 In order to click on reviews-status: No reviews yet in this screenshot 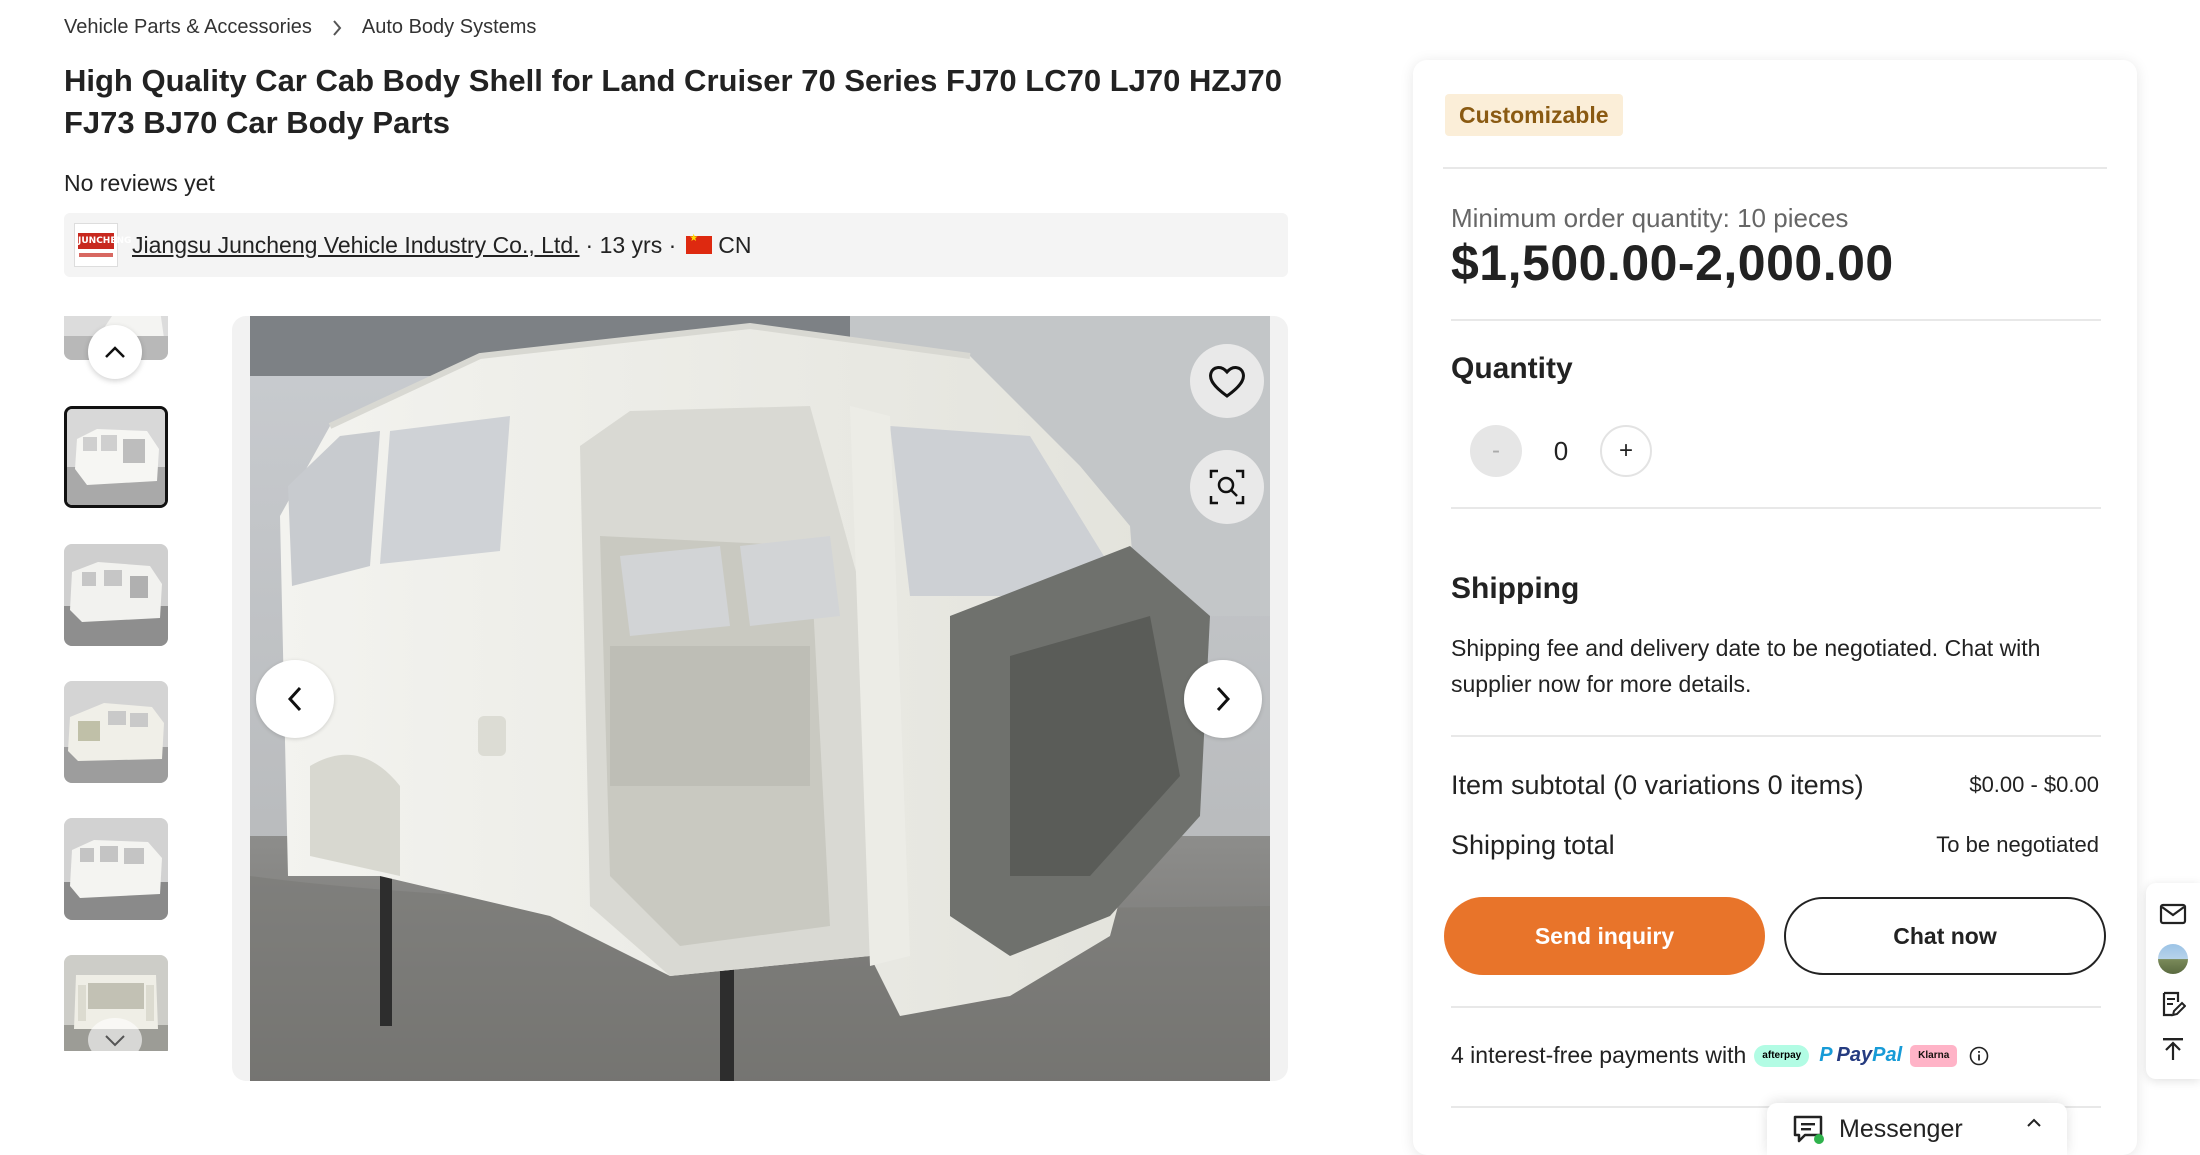, I will do `click(139, 183)`.